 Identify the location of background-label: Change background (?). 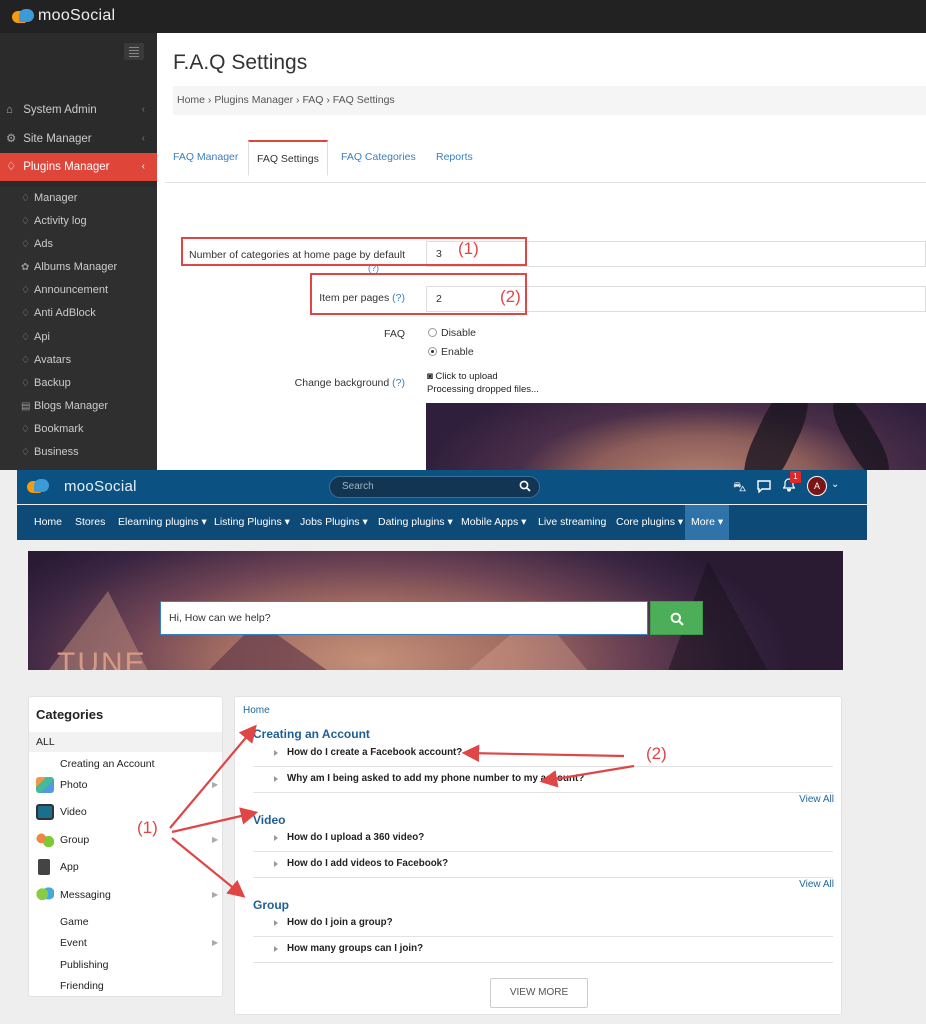
(349, 383).